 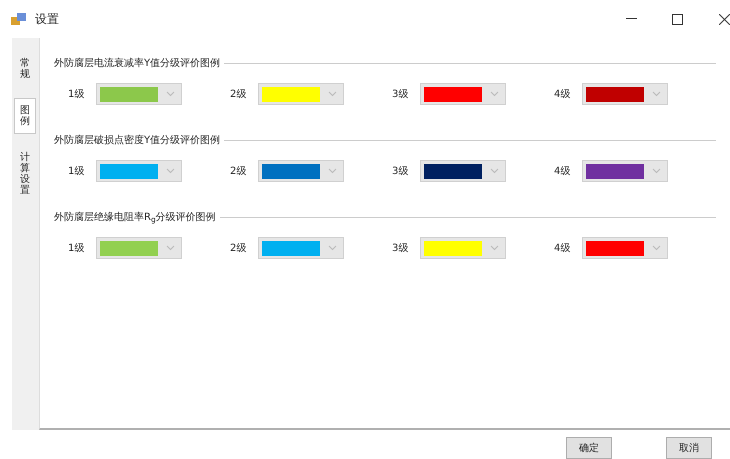 I want to click on window-title: 设置, so click(x=47, y=19).